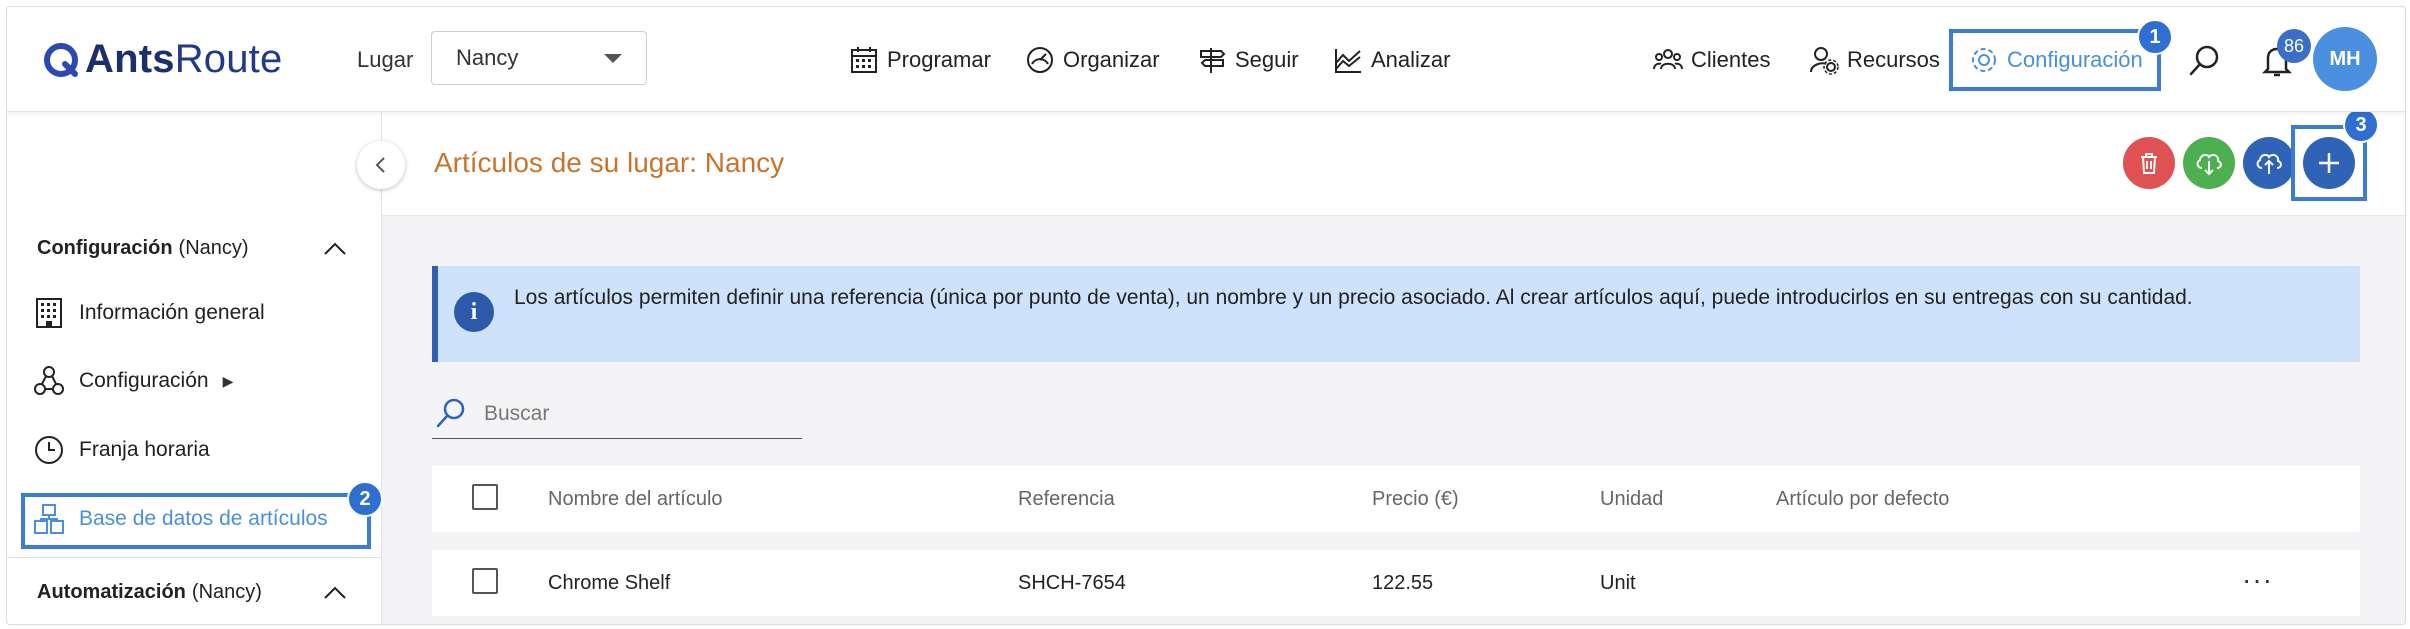 The image size is (2410, 629). Describe the element at coordinates (485, 581) in the screenshot. I see `row-checkbox` at that location.